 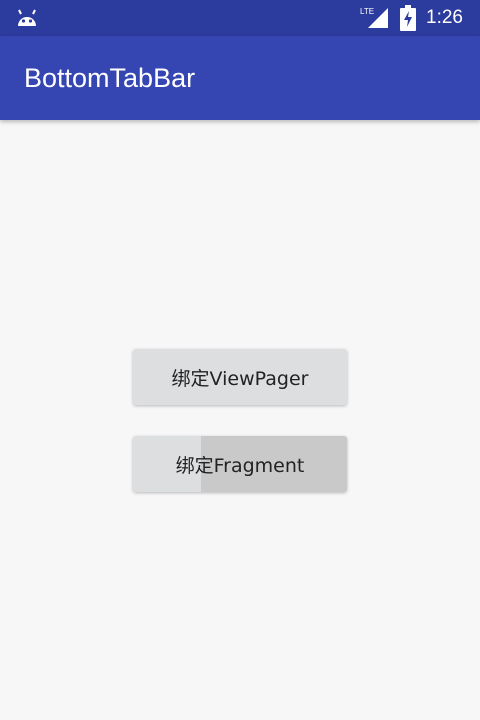 I want to click on status-bar: LTE 1:26, so click(x=240, y=18).